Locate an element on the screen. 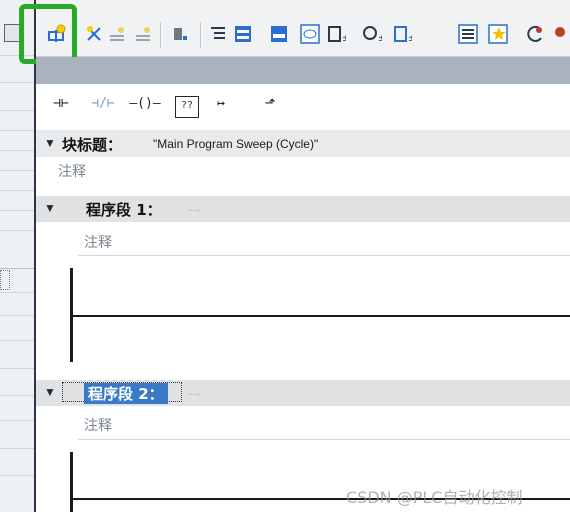 This screenshot has width=570, height=512. network-comments-icon is located at coordinates (310, 34).